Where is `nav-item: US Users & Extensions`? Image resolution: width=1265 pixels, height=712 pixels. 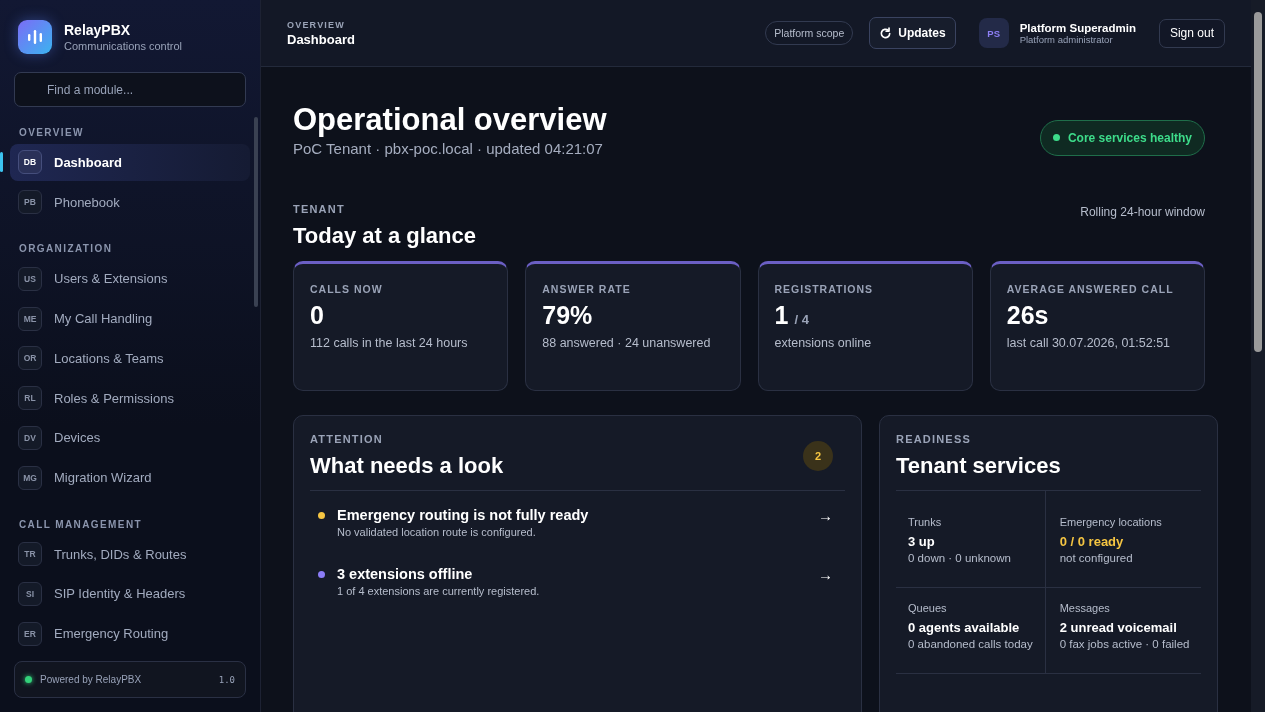 nav-item: US Users & Extensions is located at coordinates (130, 279).